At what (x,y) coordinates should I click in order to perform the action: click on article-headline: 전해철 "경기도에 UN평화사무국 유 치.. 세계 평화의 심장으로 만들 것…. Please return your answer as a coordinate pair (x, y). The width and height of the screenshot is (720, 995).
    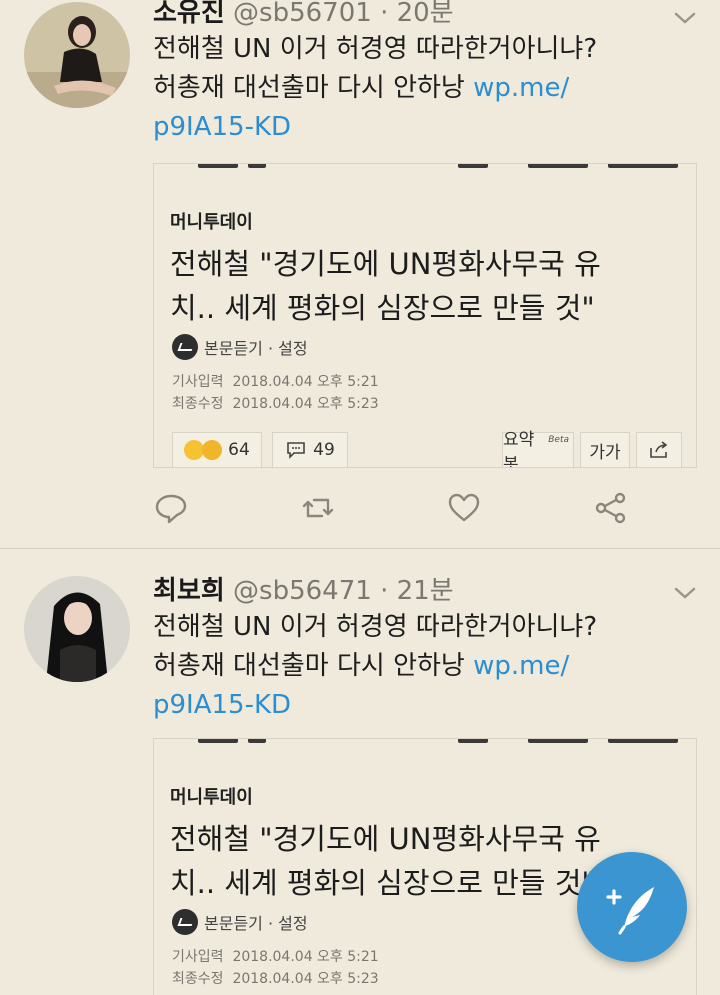
    Looking at the image, I should click on (420, 286).